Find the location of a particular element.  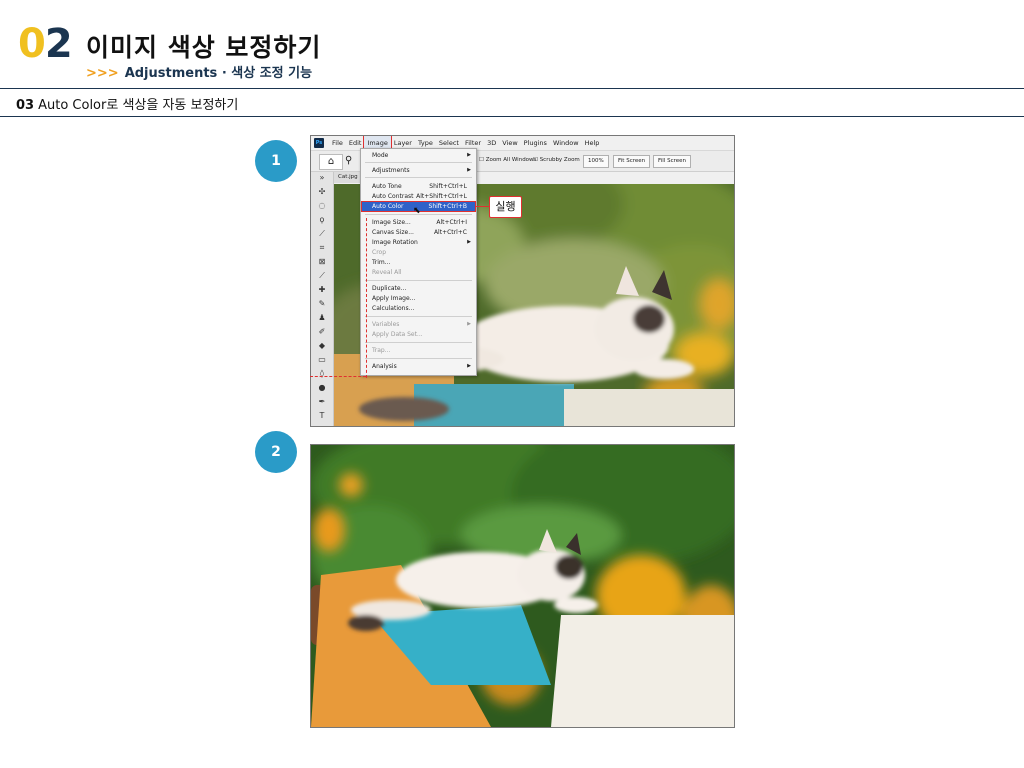

menu-item-label: Variables is located at coordinates (386, 324).